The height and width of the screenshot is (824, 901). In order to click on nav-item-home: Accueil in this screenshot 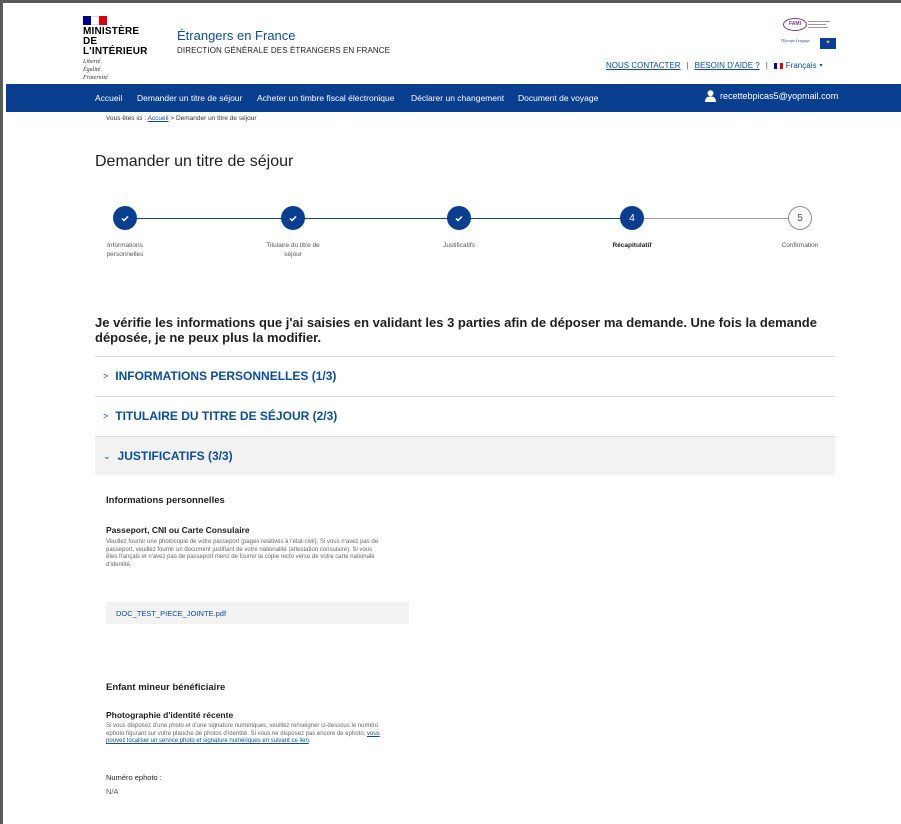, I will do `click(108, 98)`.